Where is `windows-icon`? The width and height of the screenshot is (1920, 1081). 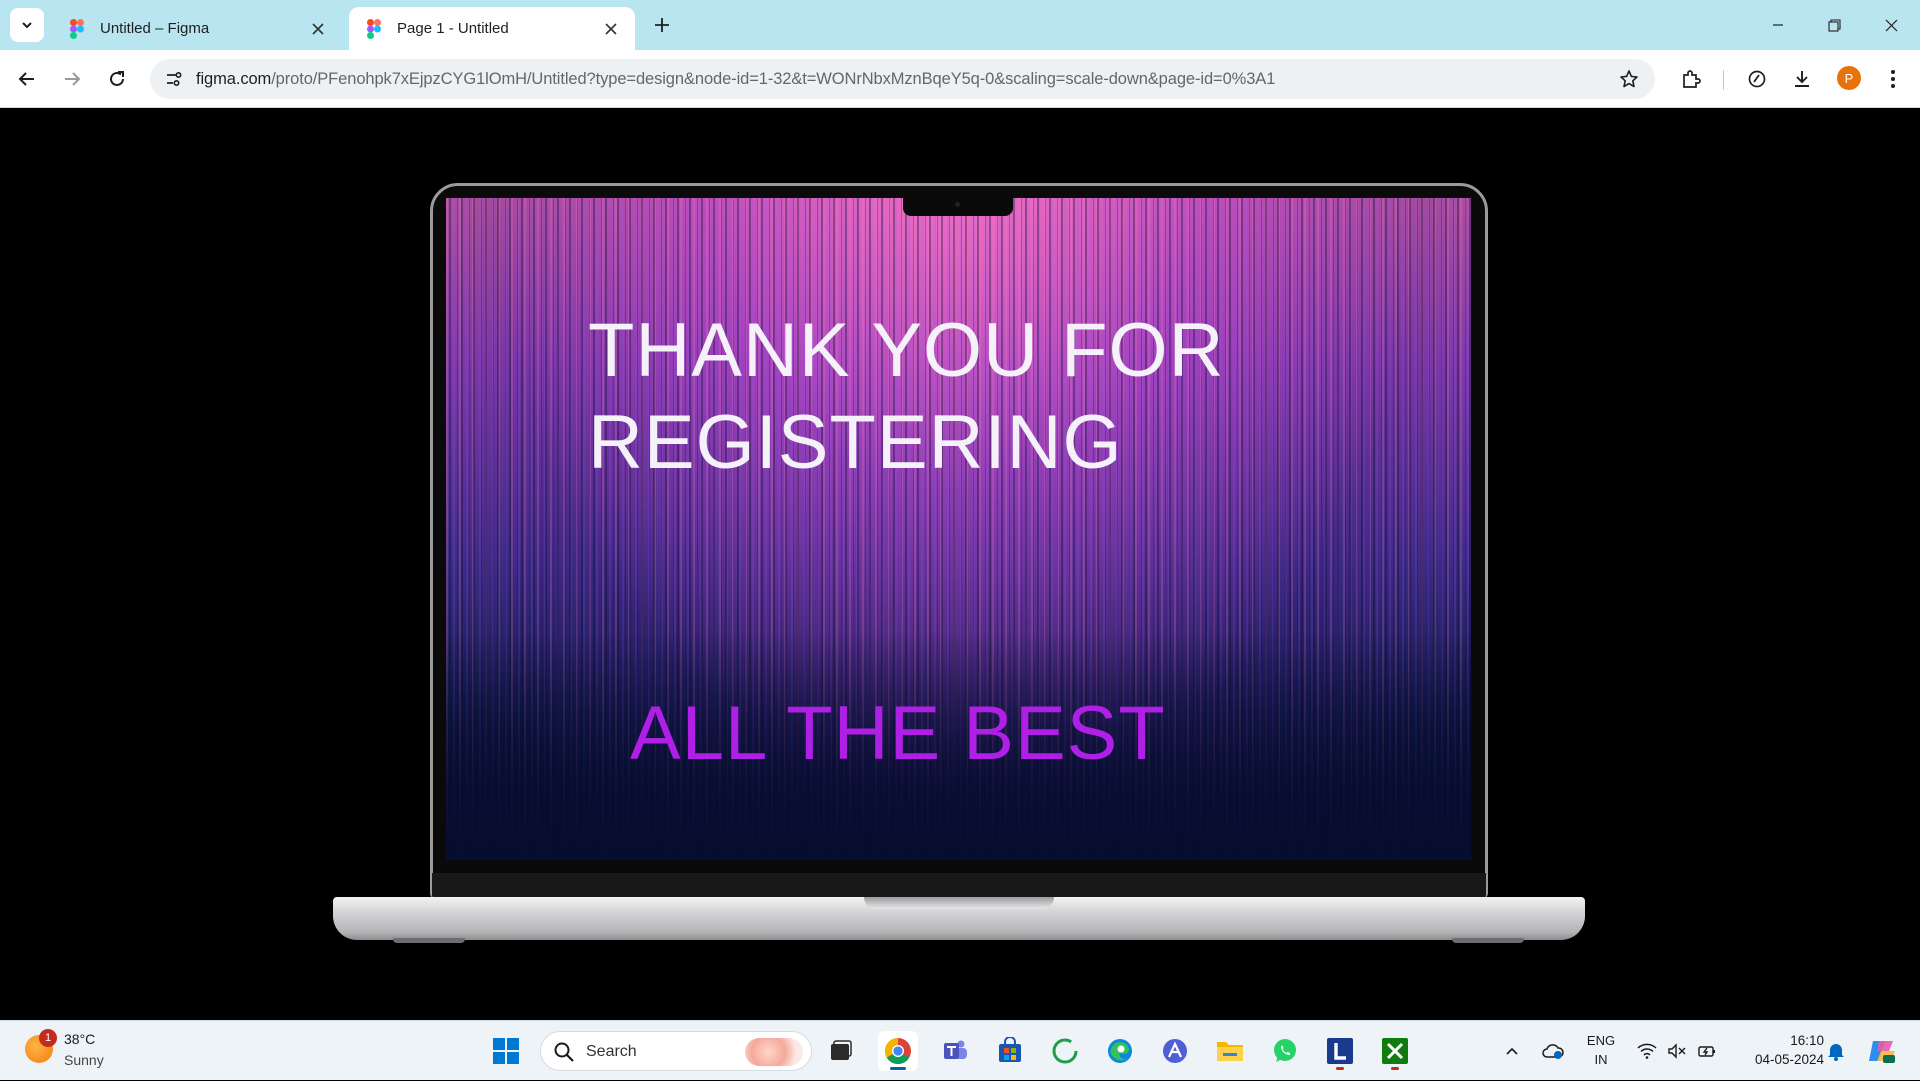
windows-icon is located at coordinates (506, 1051).